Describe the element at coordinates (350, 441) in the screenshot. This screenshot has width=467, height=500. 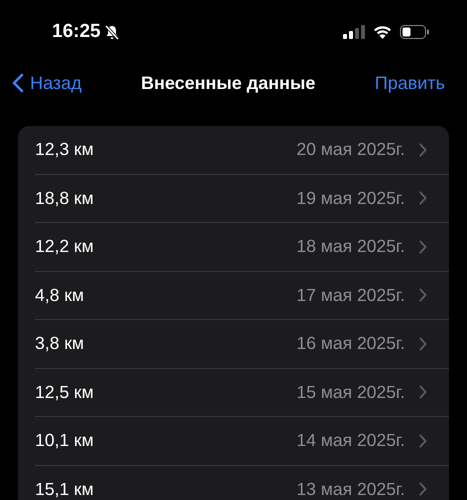
I see `date-label: 14 мая 2025г.` at that location.